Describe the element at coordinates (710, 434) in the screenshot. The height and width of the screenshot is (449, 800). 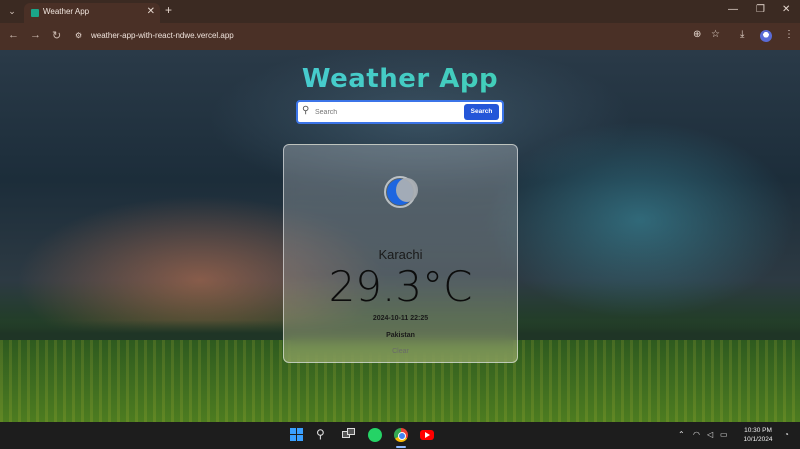
I see `volume-icon: ◁` at that location.